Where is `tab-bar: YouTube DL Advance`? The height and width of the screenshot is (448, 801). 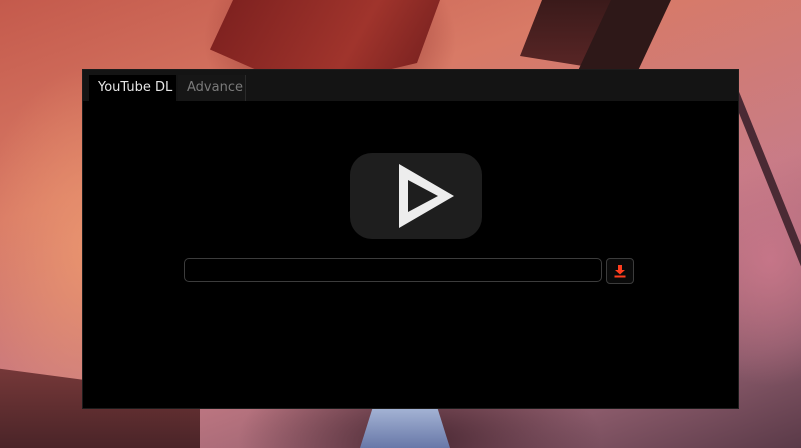 tab-bar: YouTube DL Advance is located at coordinates (410, 85).